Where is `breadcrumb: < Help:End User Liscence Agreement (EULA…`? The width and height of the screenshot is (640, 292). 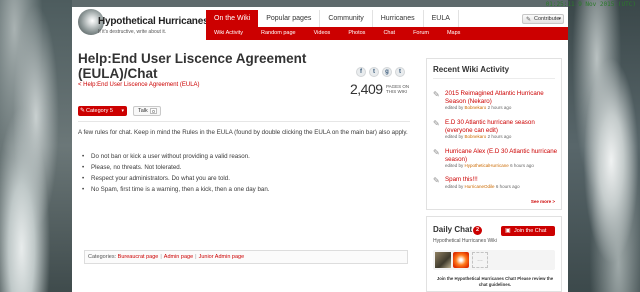
breadcrumb: < Help:End User Liscence Agreement (EULA… is located at coordinates (139, 85).